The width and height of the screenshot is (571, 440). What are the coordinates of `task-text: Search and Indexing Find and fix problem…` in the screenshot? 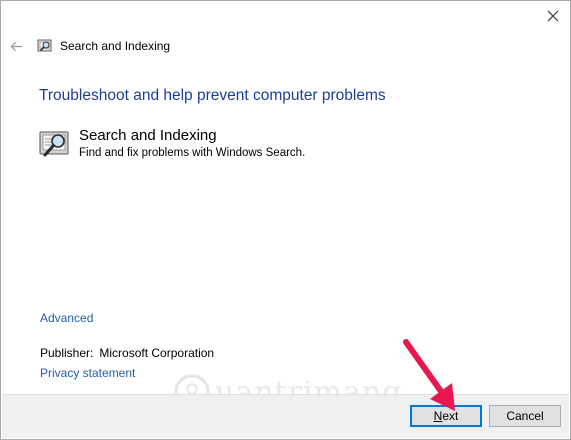 It's located at (192, 144).